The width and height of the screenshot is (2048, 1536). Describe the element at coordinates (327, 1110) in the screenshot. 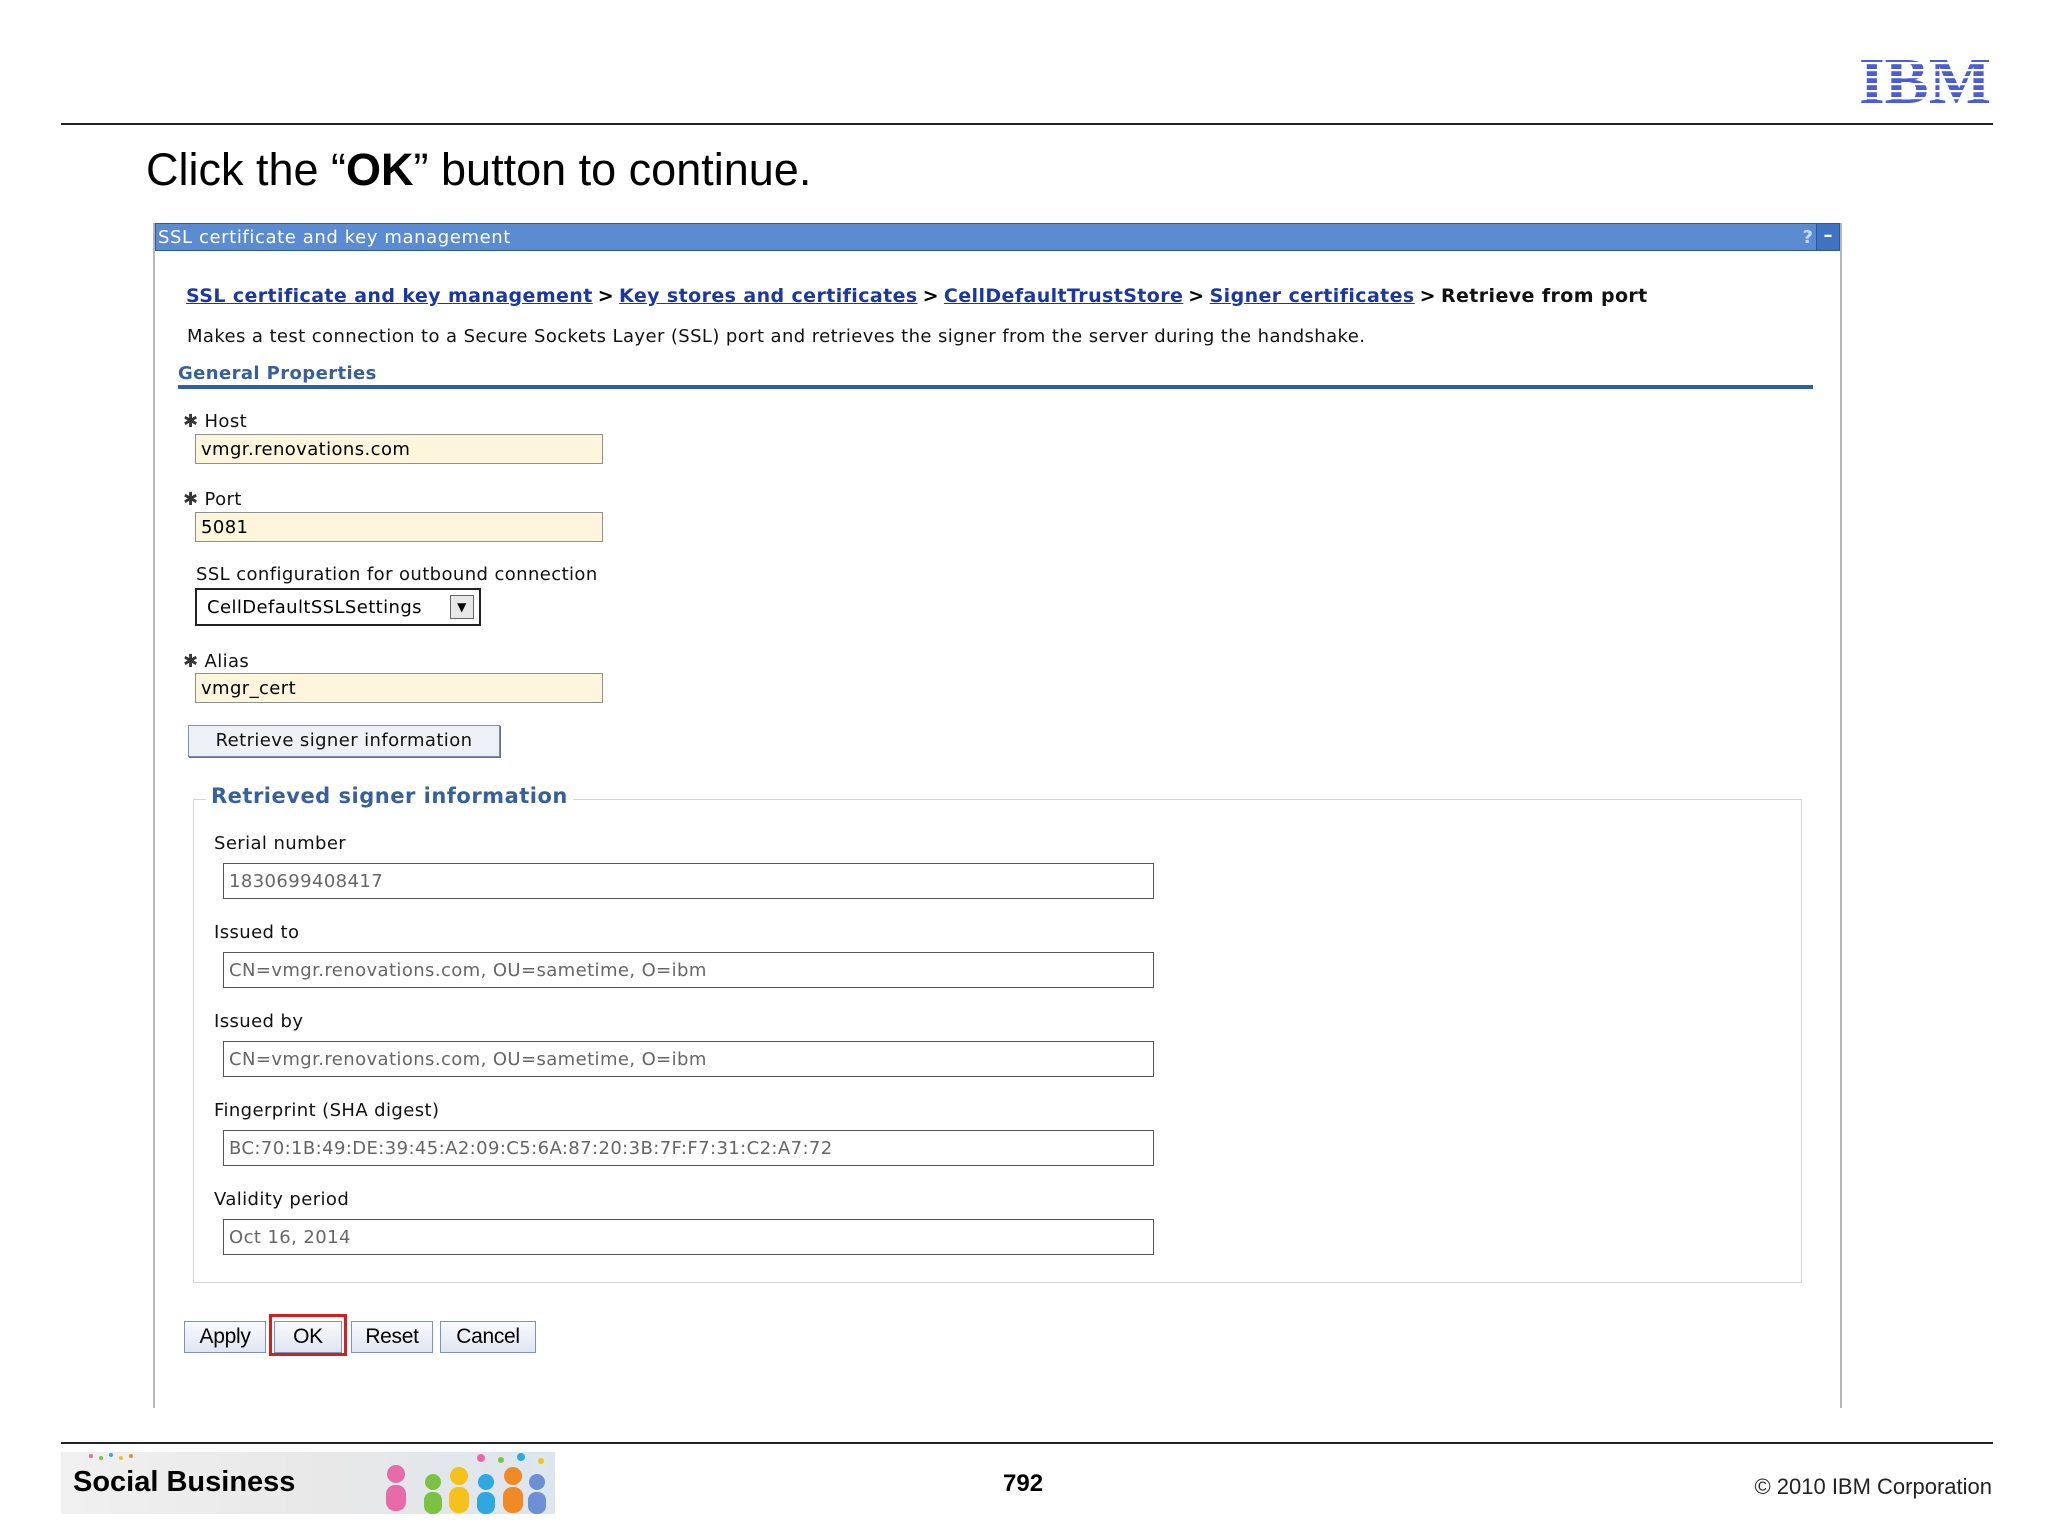

I see `fingerprint-label: Fingerprint (SHA digest)` at that location.